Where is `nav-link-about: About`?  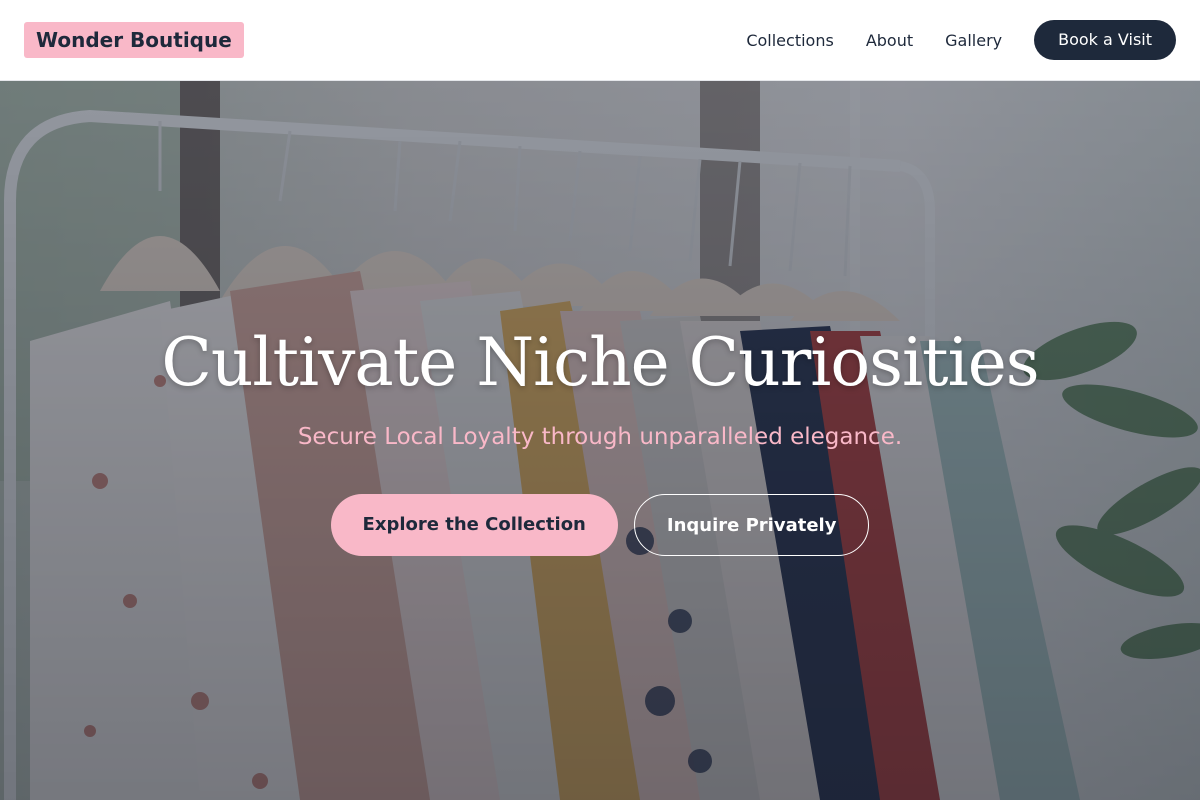
nav-link-about: About is located at coordinates (889, 40).